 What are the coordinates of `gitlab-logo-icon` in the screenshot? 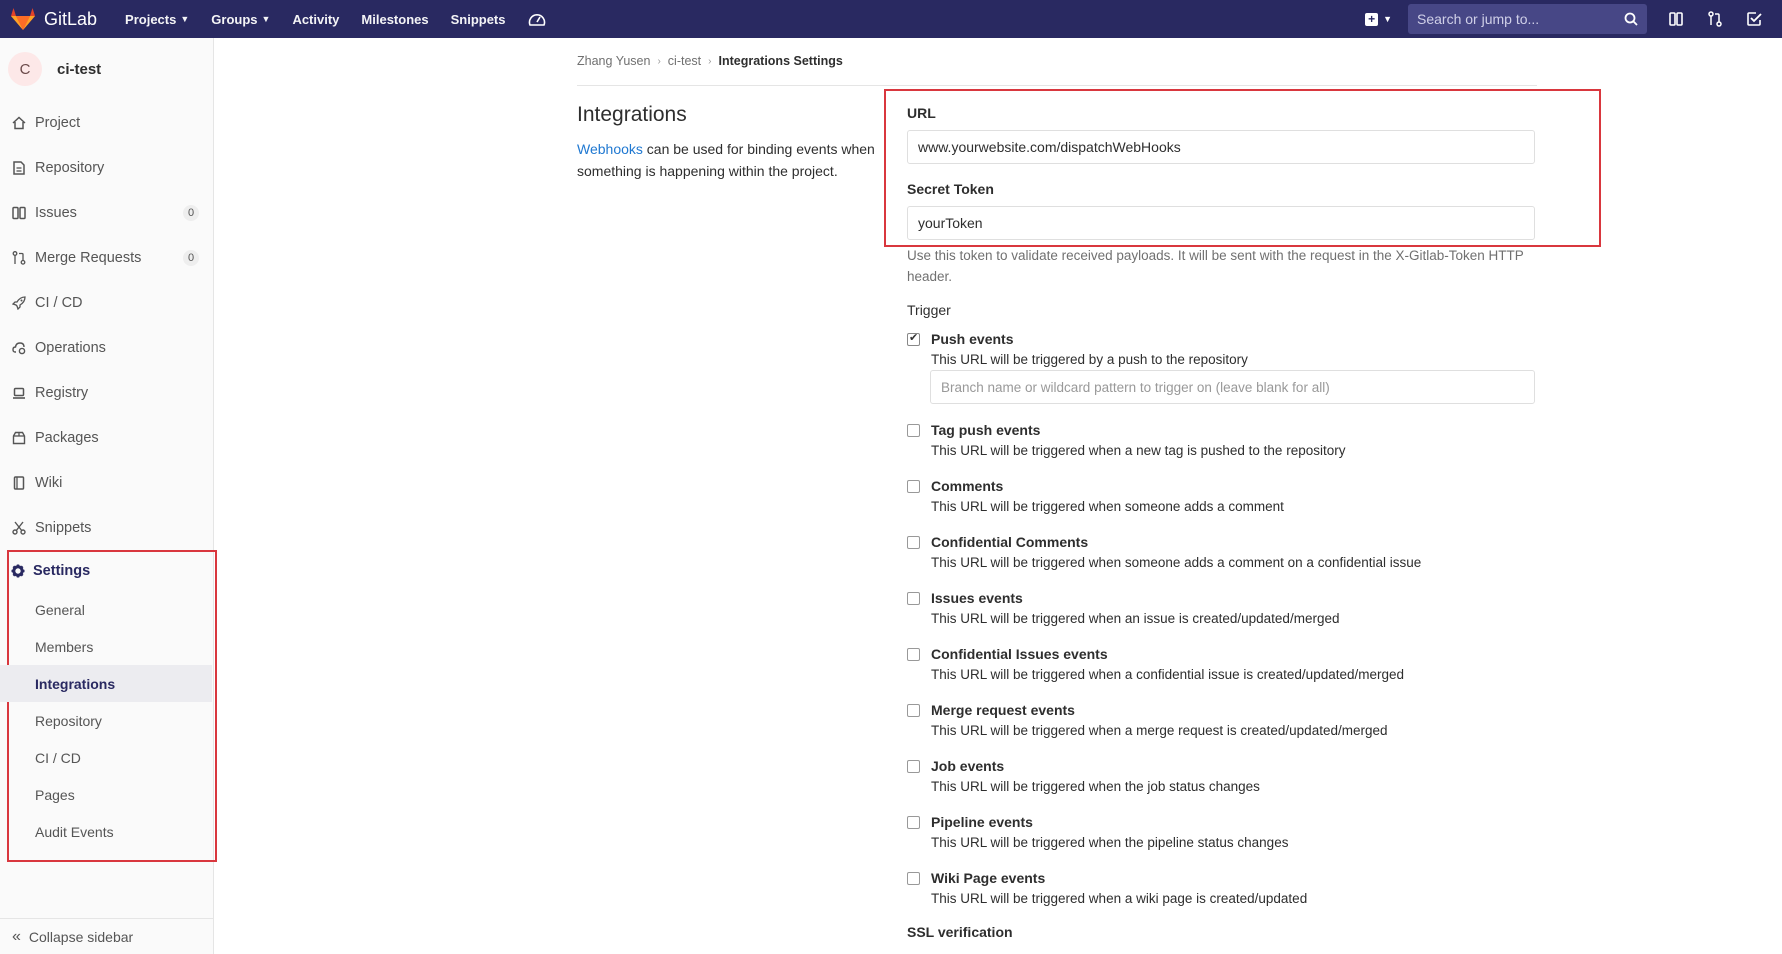 It's located at (23, 19).